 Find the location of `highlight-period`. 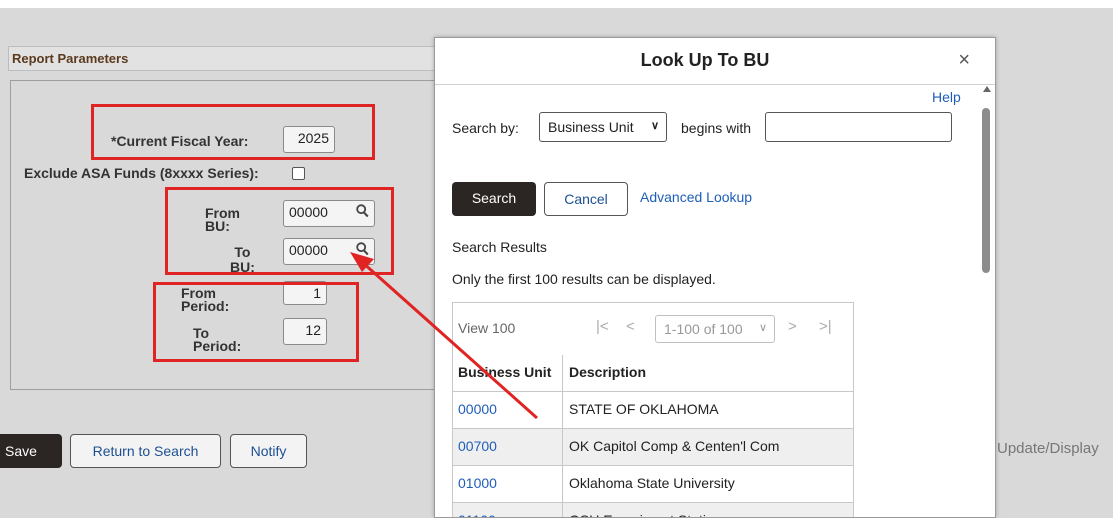

highlight-period is located at coordinates (256, 322).